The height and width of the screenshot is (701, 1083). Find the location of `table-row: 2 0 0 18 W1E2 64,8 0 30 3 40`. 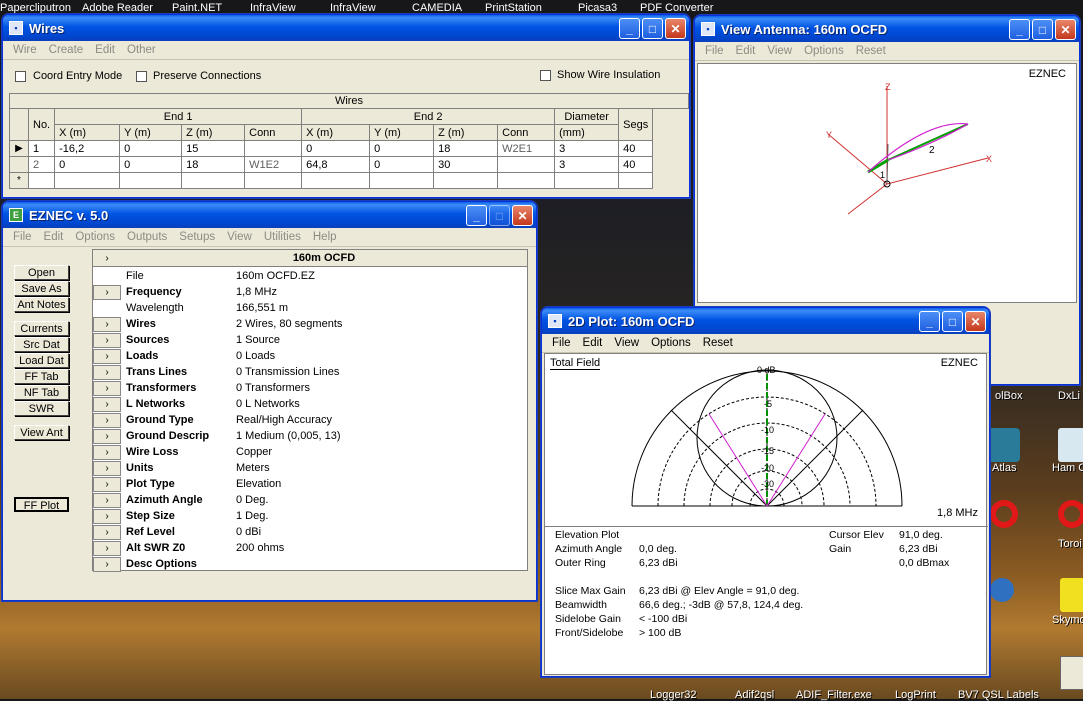

table-row: 2 0 0 18 W1E2 64,8 0 30 3 40 is located at coordinates (331, 164).